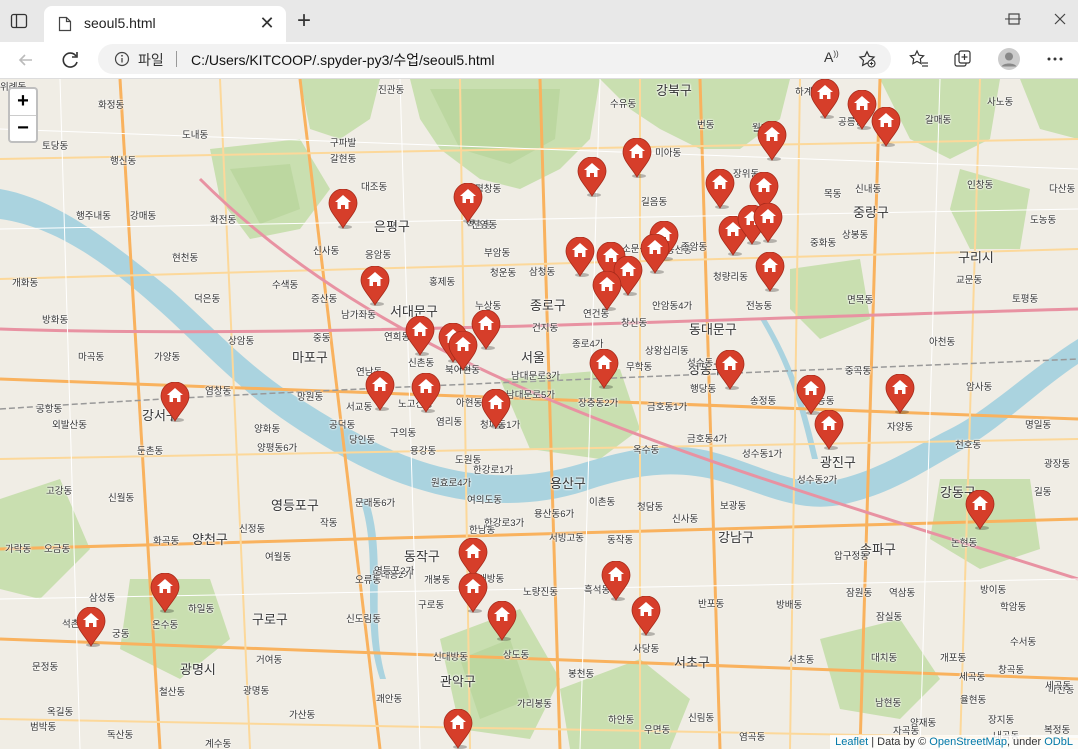  What do you see at coordinates (172, 692) in the screenshot?
I see `place-label: 철산동` at bounding box center [172, 692].